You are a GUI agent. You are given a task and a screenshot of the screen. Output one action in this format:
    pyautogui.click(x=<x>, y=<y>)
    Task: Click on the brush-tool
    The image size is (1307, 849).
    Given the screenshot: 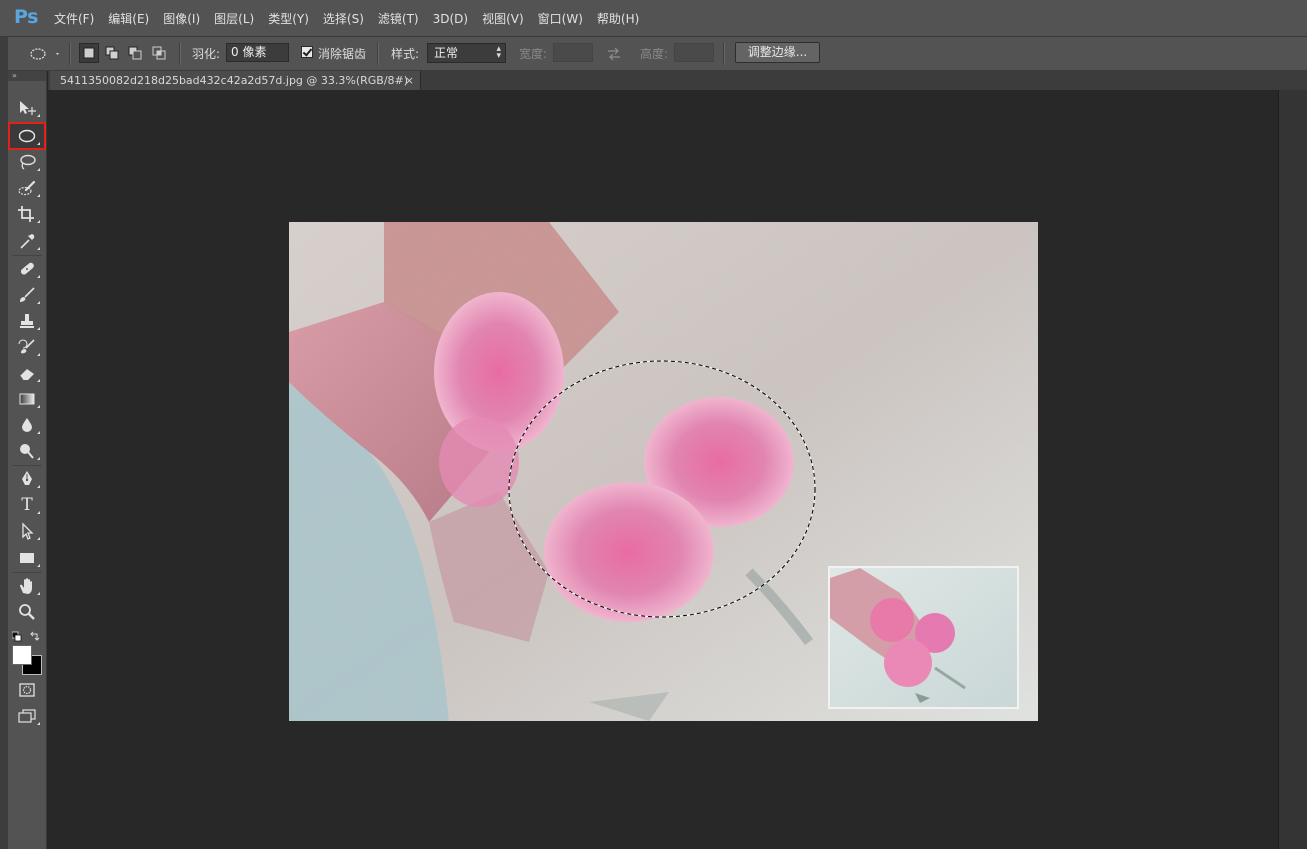 What is the action you would take?
    pyautogui.click(x=27, y=295)
    